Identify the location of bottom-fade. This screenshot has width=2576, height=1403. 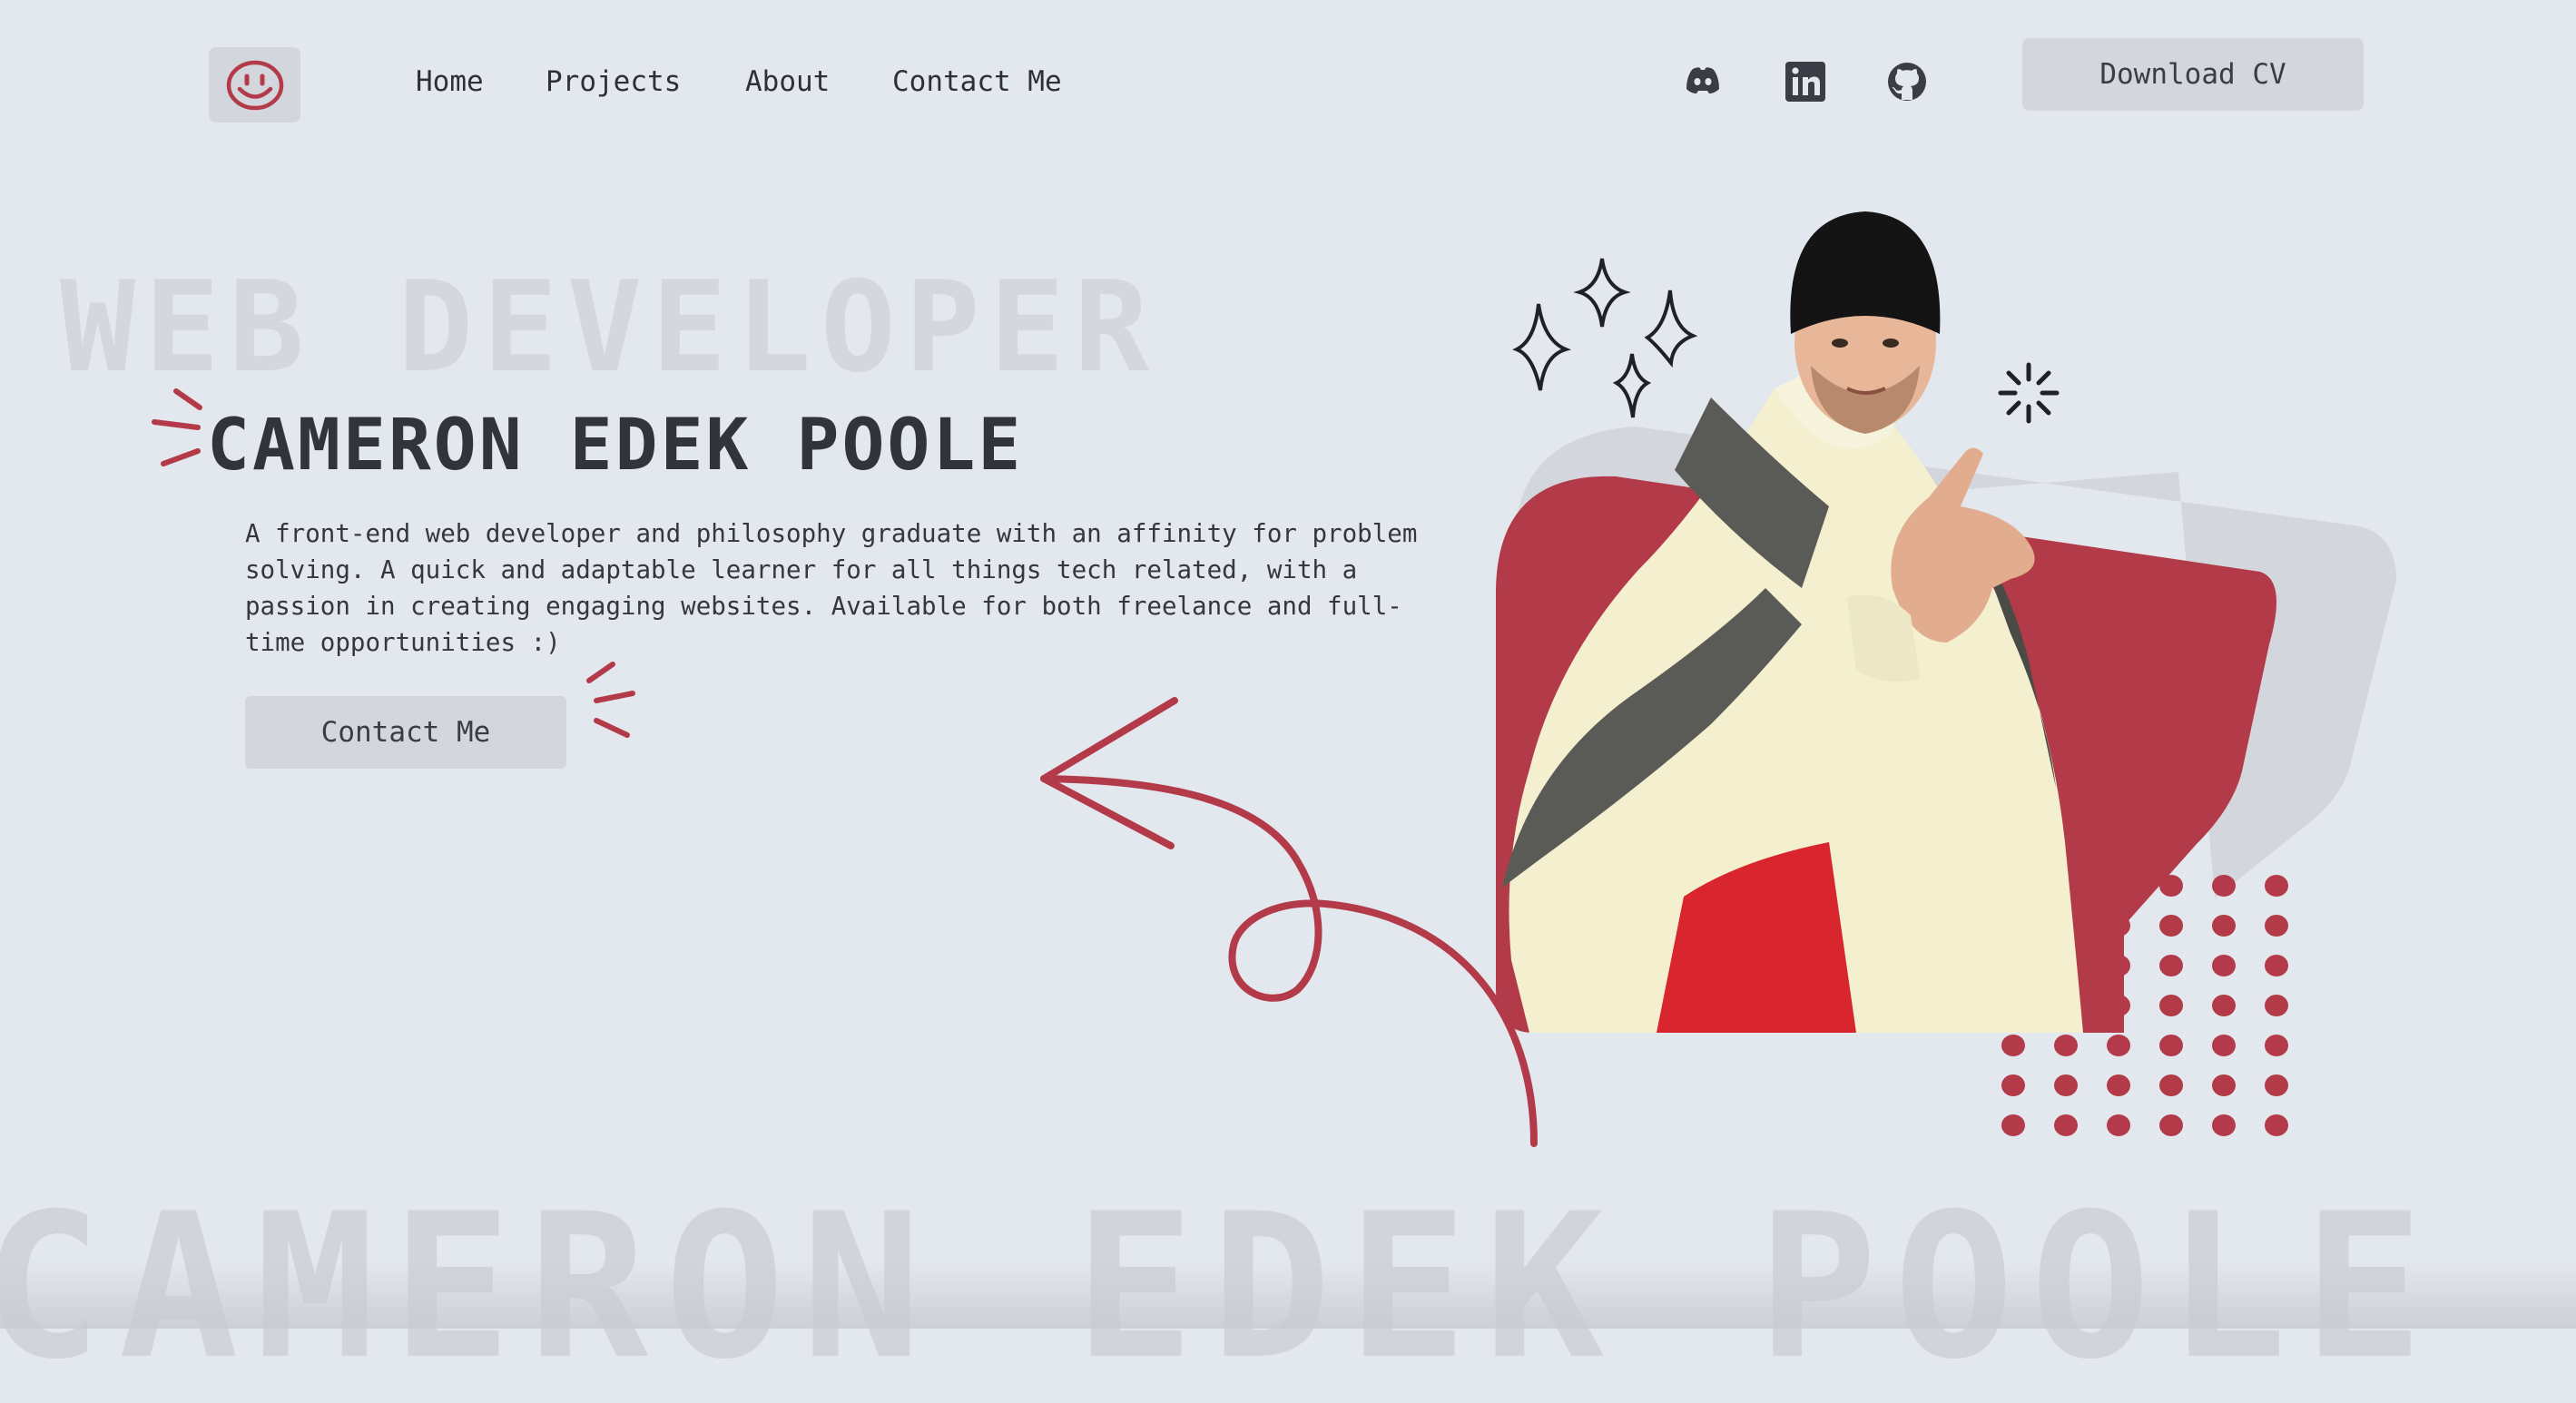
(1288, 1295).